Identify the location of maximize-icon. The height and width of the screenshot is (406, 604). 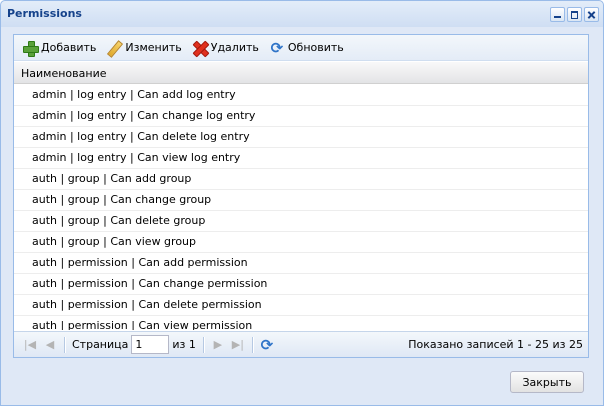
(574, 14).